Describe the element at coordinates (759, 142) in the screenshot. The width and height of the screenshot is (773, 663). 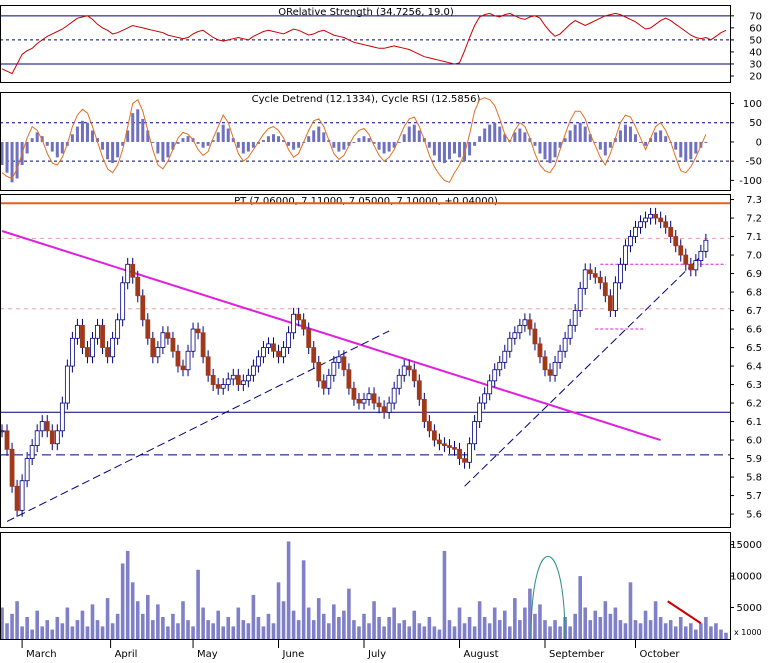
I see `cycle-tick-label: 0` at that location.